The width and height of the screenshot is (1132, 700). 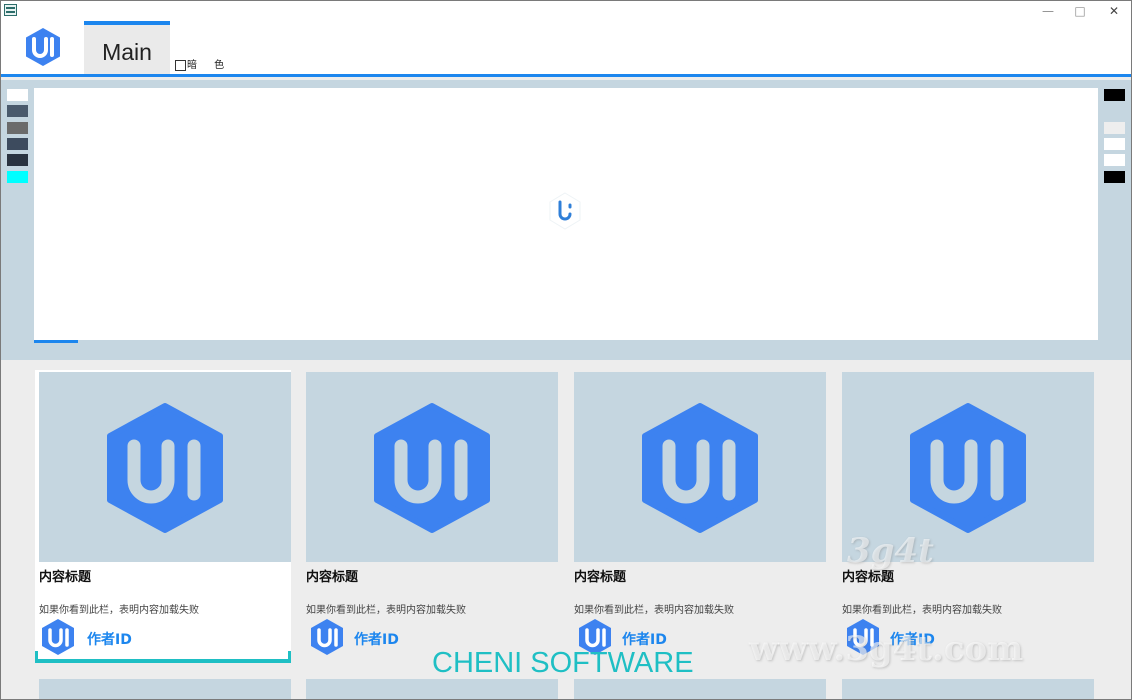 I want to click on watermark-url: www.3g4t.com, so click(x=886, y=649).